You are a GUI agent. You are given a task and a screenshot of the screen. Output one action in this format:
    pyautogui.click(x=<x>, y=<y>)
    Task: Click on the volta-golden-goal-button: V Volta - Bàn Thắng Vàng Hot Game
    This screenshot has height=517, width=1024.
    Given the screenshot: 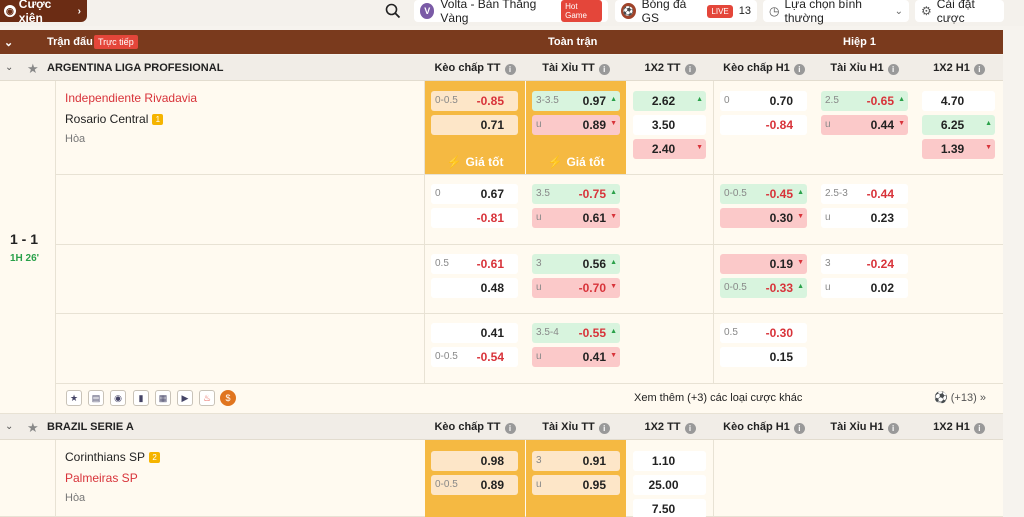 What is the action you would take?
    pyautogui.click(x=511, y=12)
    